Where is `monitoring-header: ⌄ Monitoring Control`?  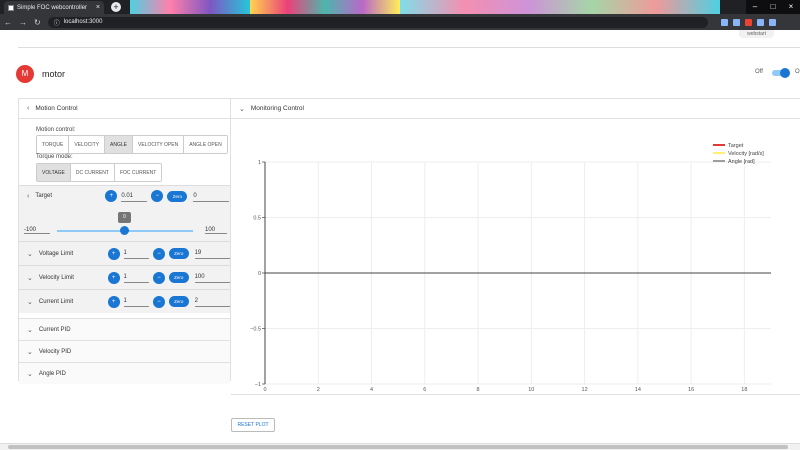
monitoring-header: ⌄ Monitoring Control is located at coordinates (515, 109).